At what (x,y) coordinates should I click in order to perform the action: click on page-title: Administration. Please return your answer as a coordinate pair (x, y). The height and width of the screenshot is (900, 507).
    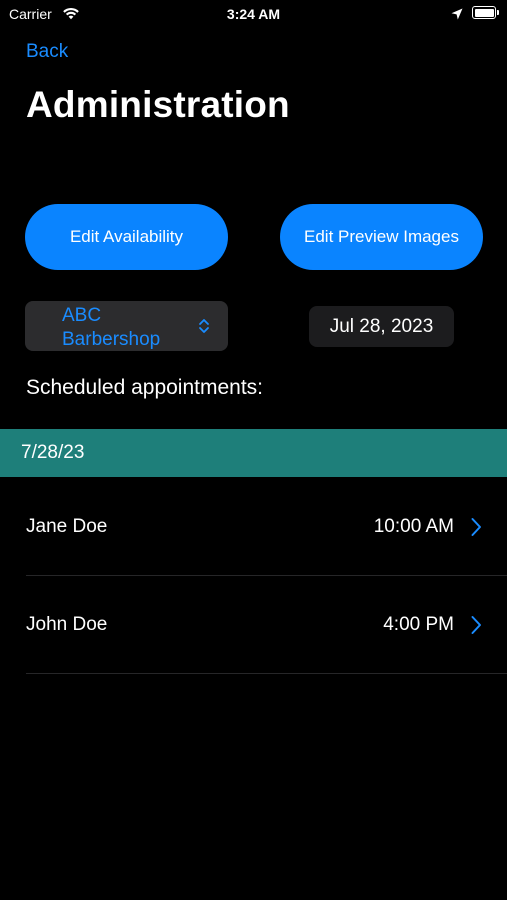
    Looking at the image, I should click on (158, 104).